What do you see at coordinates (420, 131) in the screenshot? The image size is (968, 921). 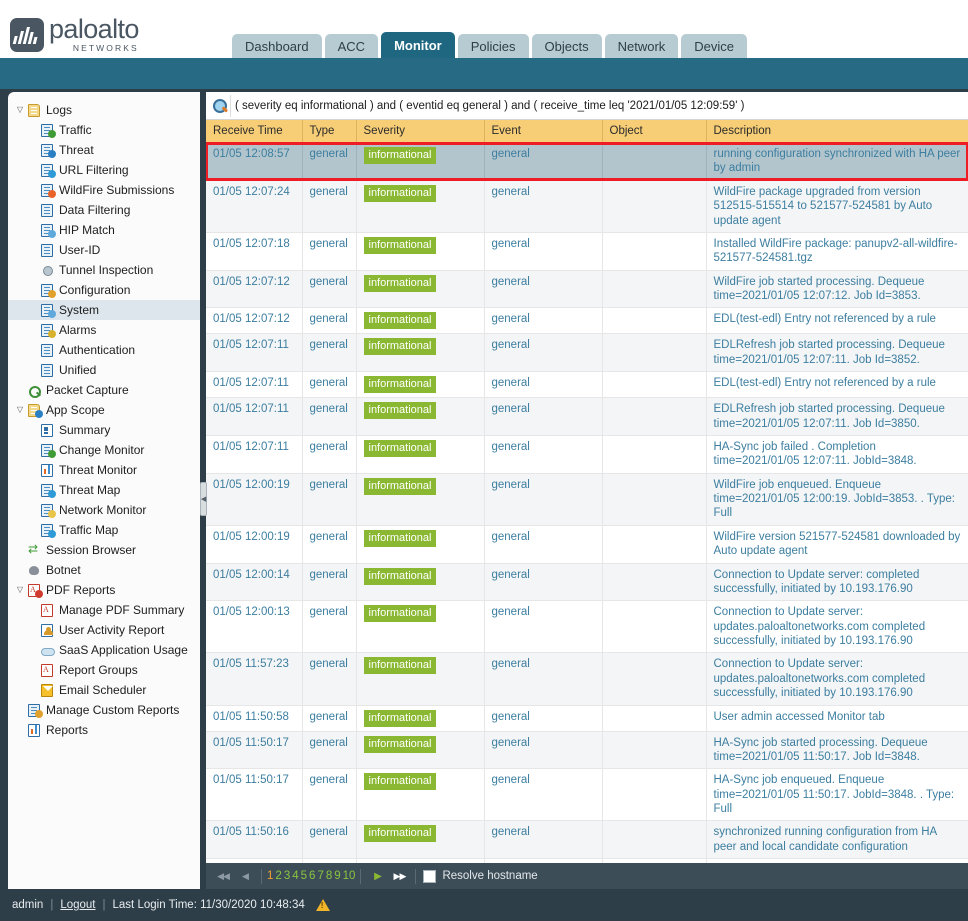 I see `column-header-severity: Severity` at bounding box center [420, 131].